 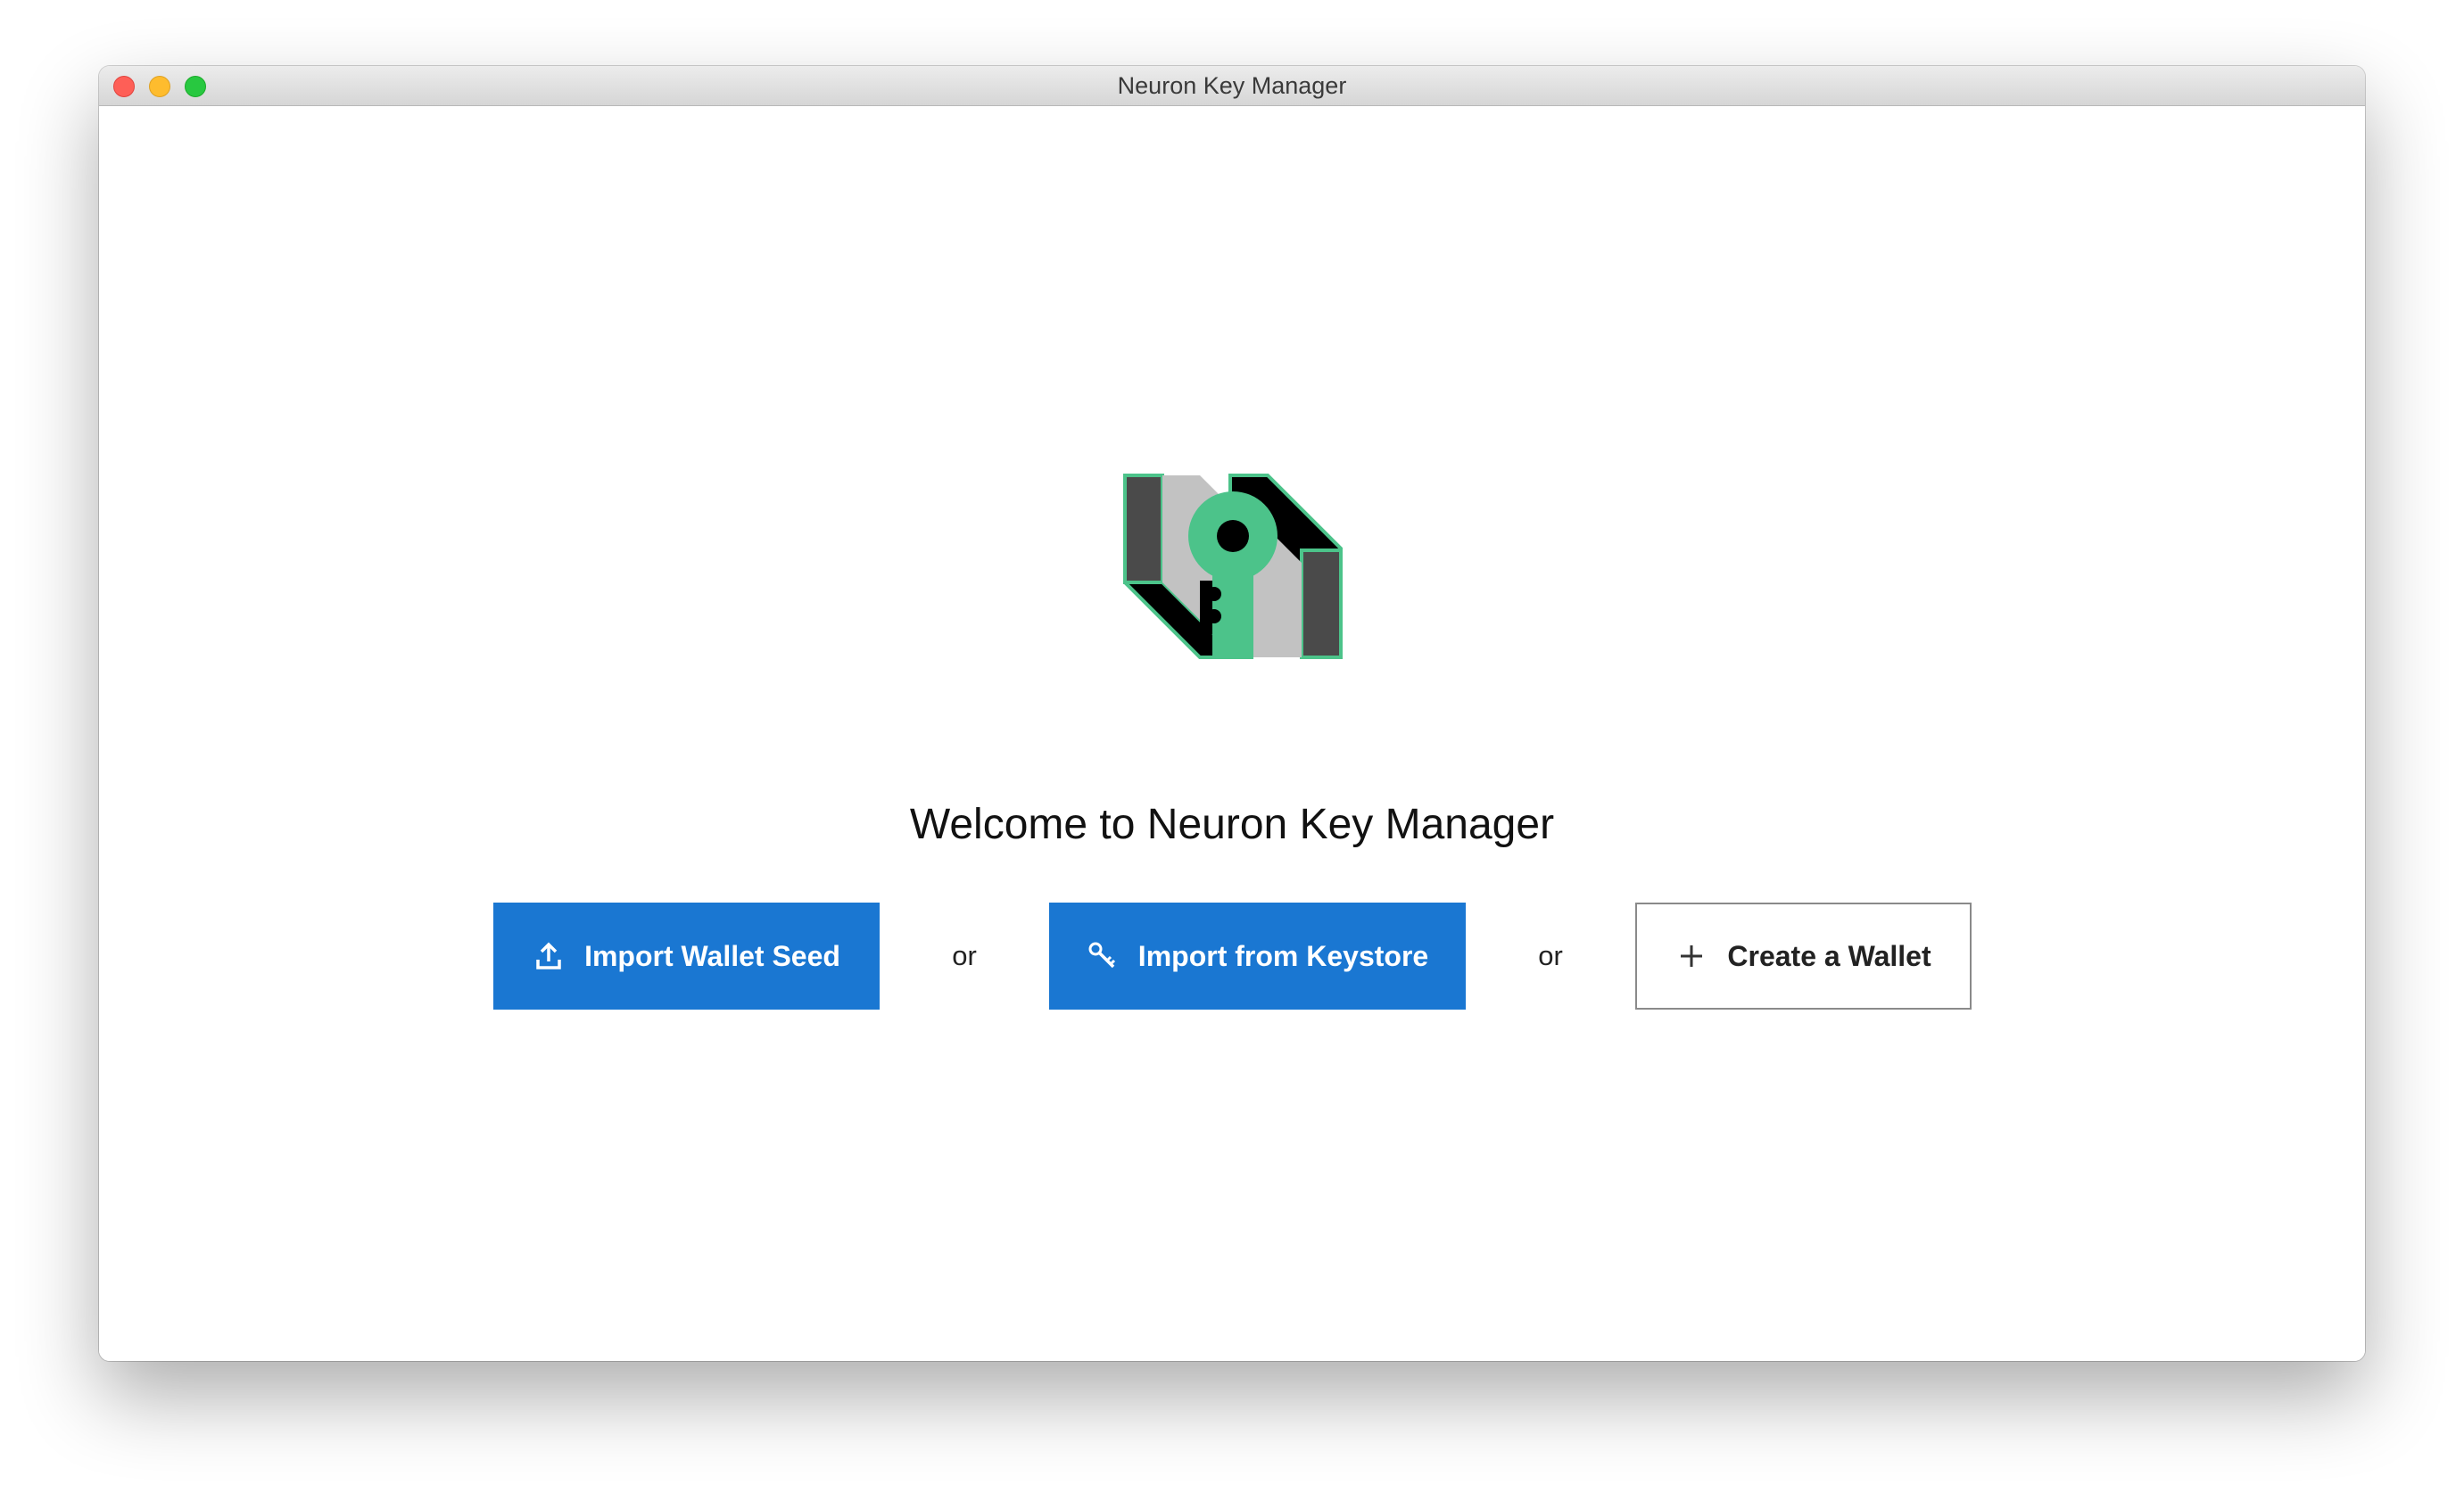 I want to click on upload-icon, so click(x=549, y=956).